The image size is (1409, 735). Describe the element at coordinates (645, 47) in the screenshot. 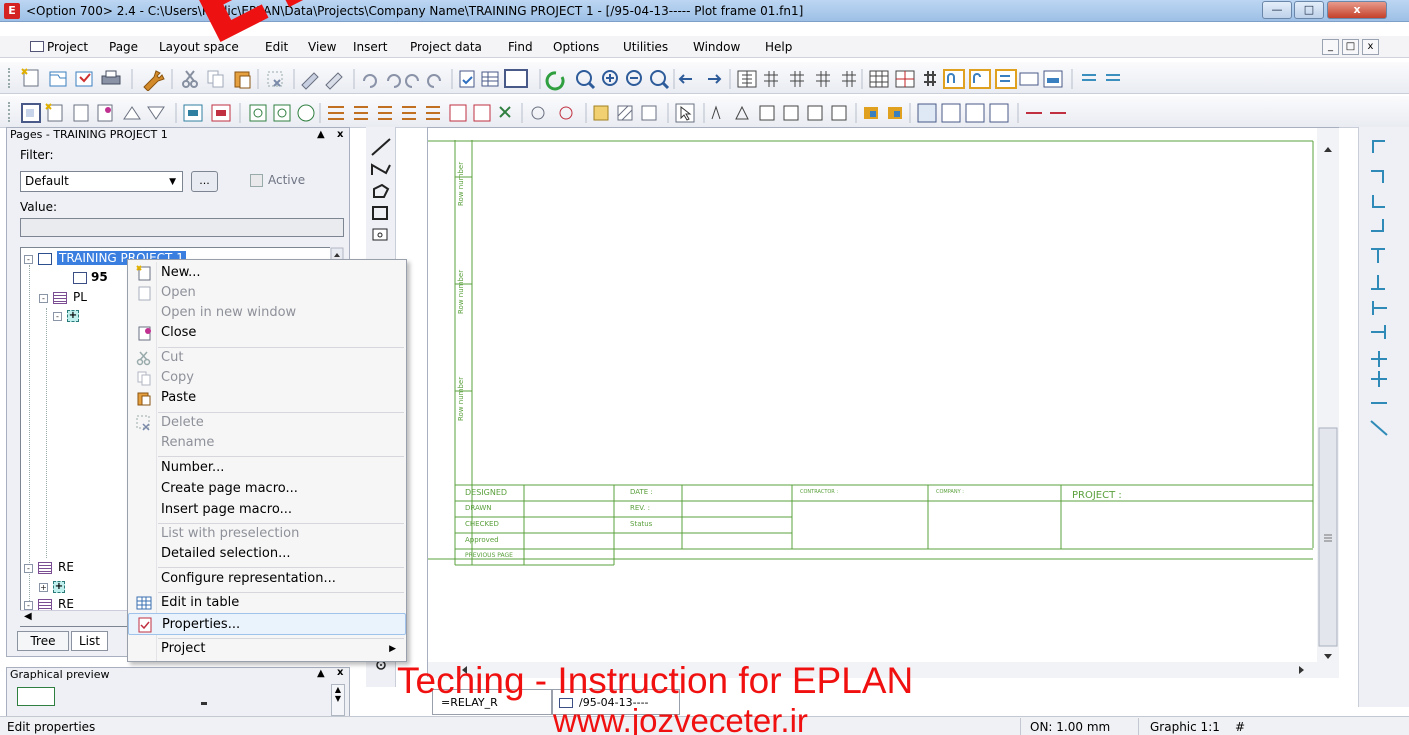

I see `menu-utilities: Utilities` at that location.